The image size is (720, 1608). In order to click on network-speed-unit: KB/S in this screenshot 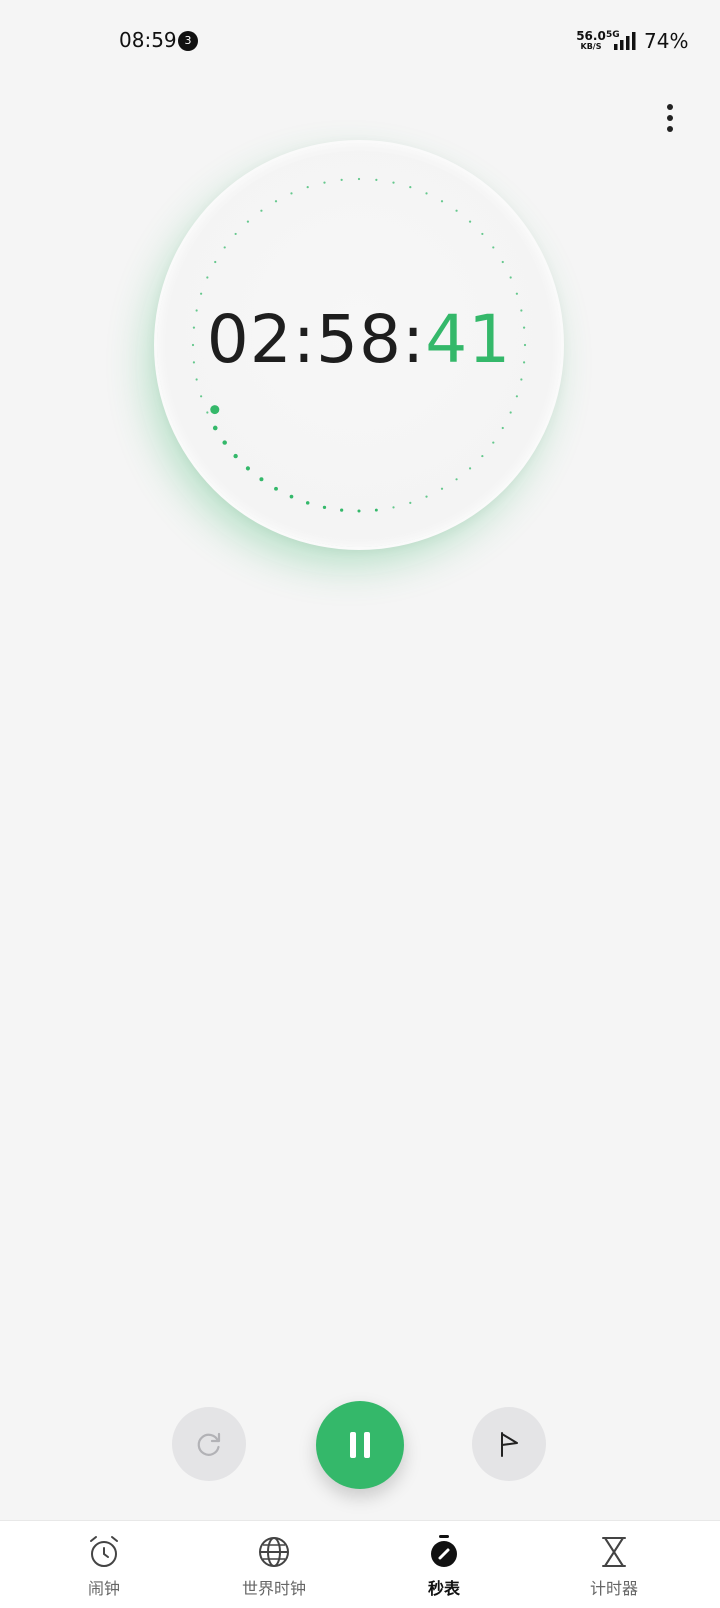, I will do `click(591, 46)`.